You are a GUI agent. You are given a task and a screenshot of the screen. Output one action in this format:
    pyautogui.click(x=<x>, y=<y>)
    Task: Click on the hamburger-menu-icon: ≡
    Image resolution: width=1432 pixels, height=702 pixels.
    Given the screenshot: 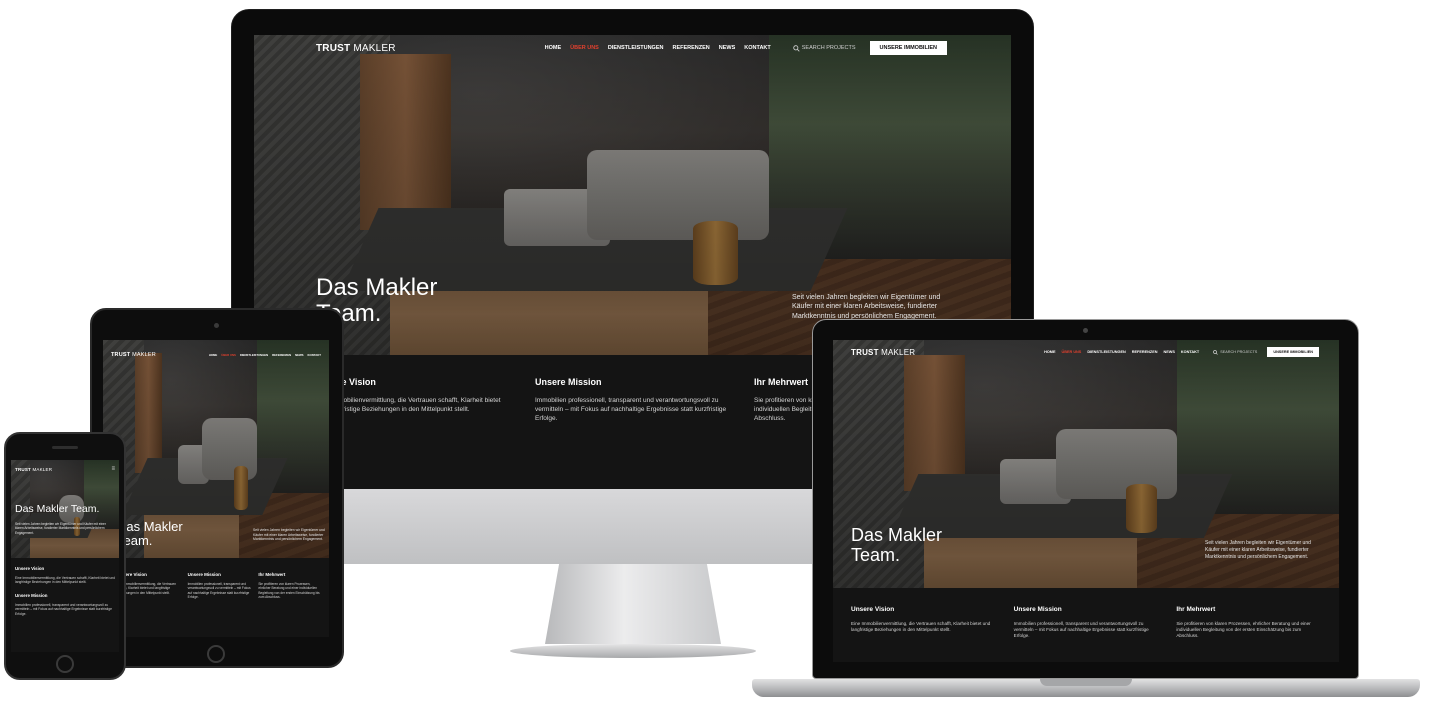 What is the action you would take?
    pyautogui.click(x=113, y=469)
    